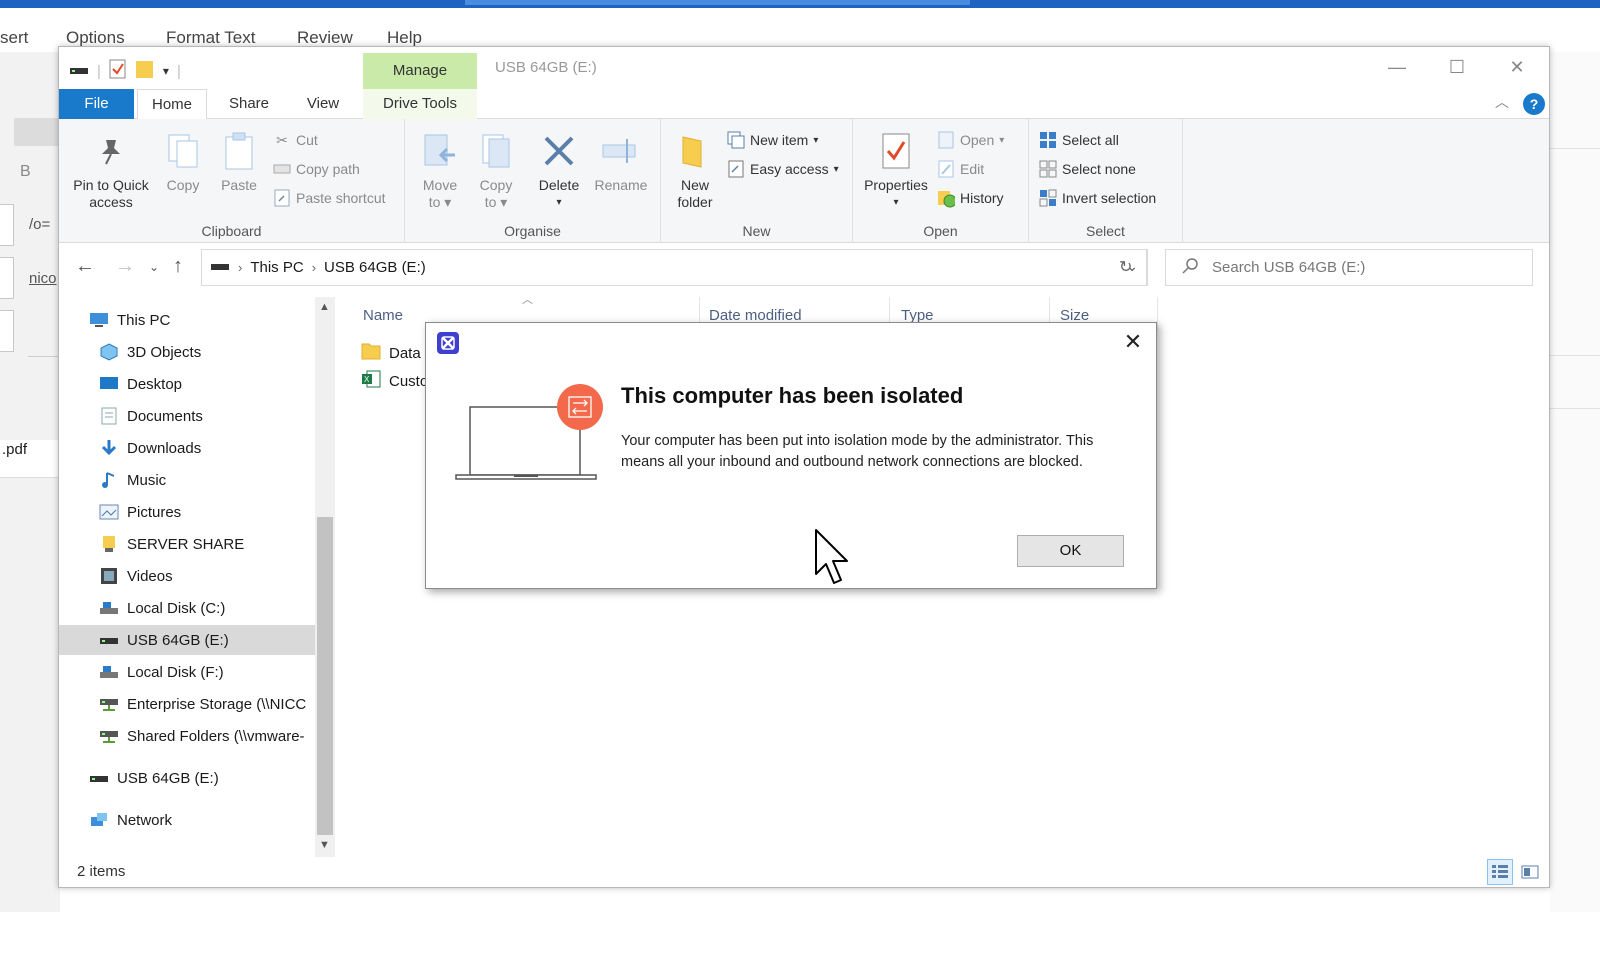 The height and width of the screenshot is (964, 1600). I want to click on bg-menu-help: Help, so click(404, 38).